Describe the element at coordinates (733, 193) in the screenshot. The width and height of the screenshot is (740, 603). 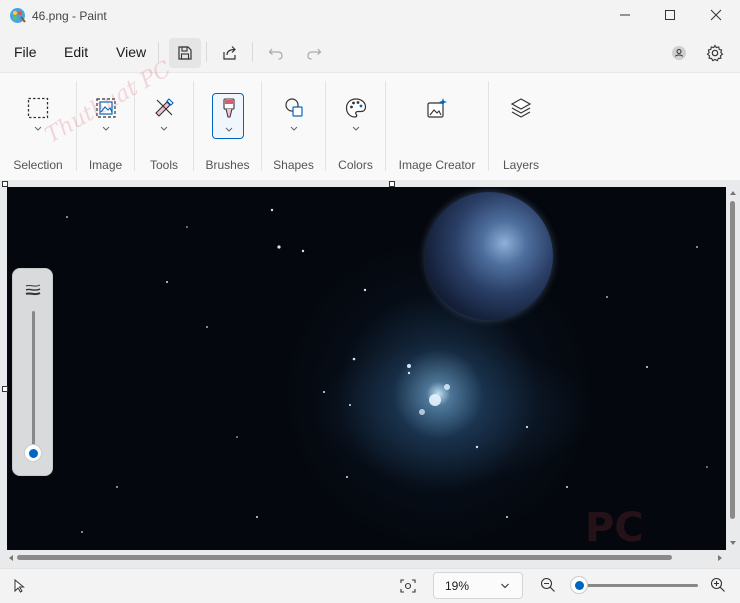
I see `scroll-up-icon` at that location.